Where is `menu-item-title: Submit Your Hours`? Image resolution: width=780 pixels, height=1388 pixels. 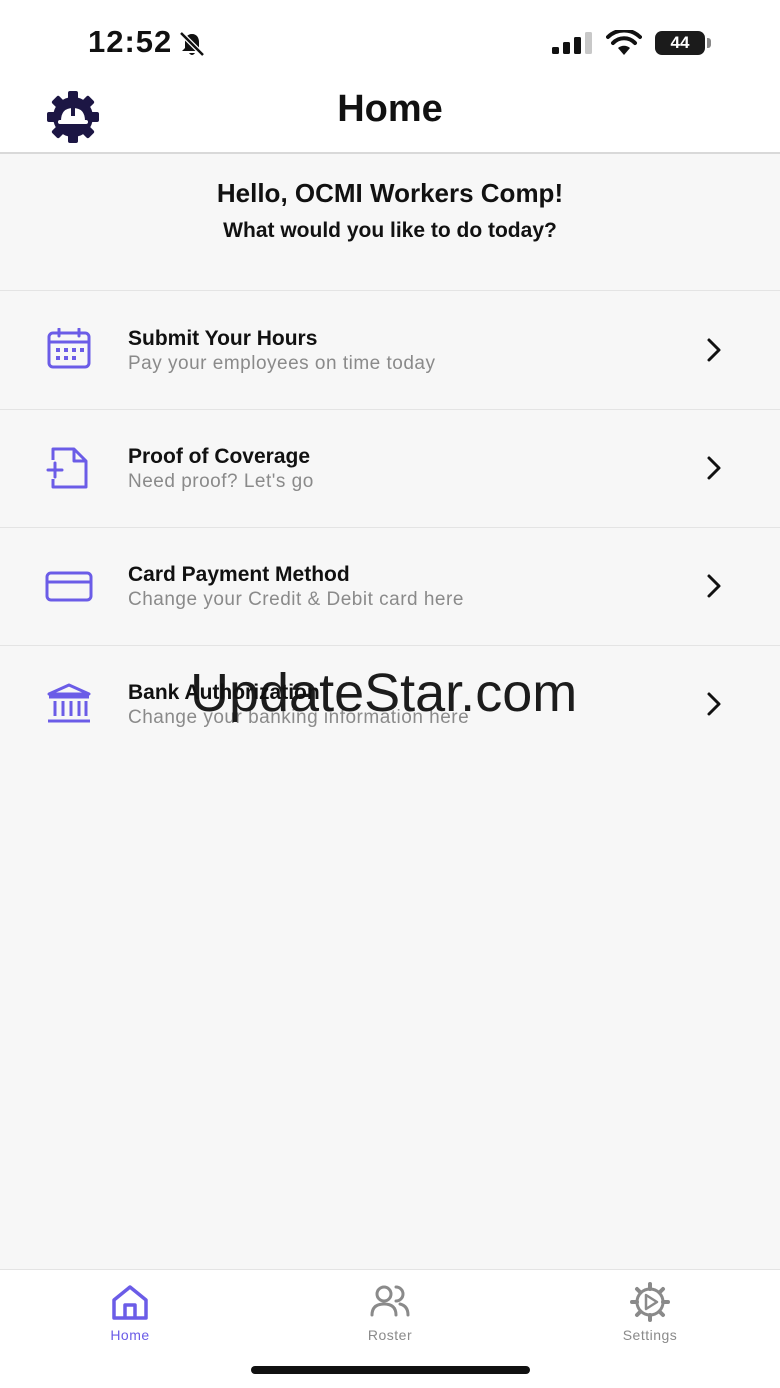
menu-item-title: Submit Your Hours is located at coordinates (223, 338).